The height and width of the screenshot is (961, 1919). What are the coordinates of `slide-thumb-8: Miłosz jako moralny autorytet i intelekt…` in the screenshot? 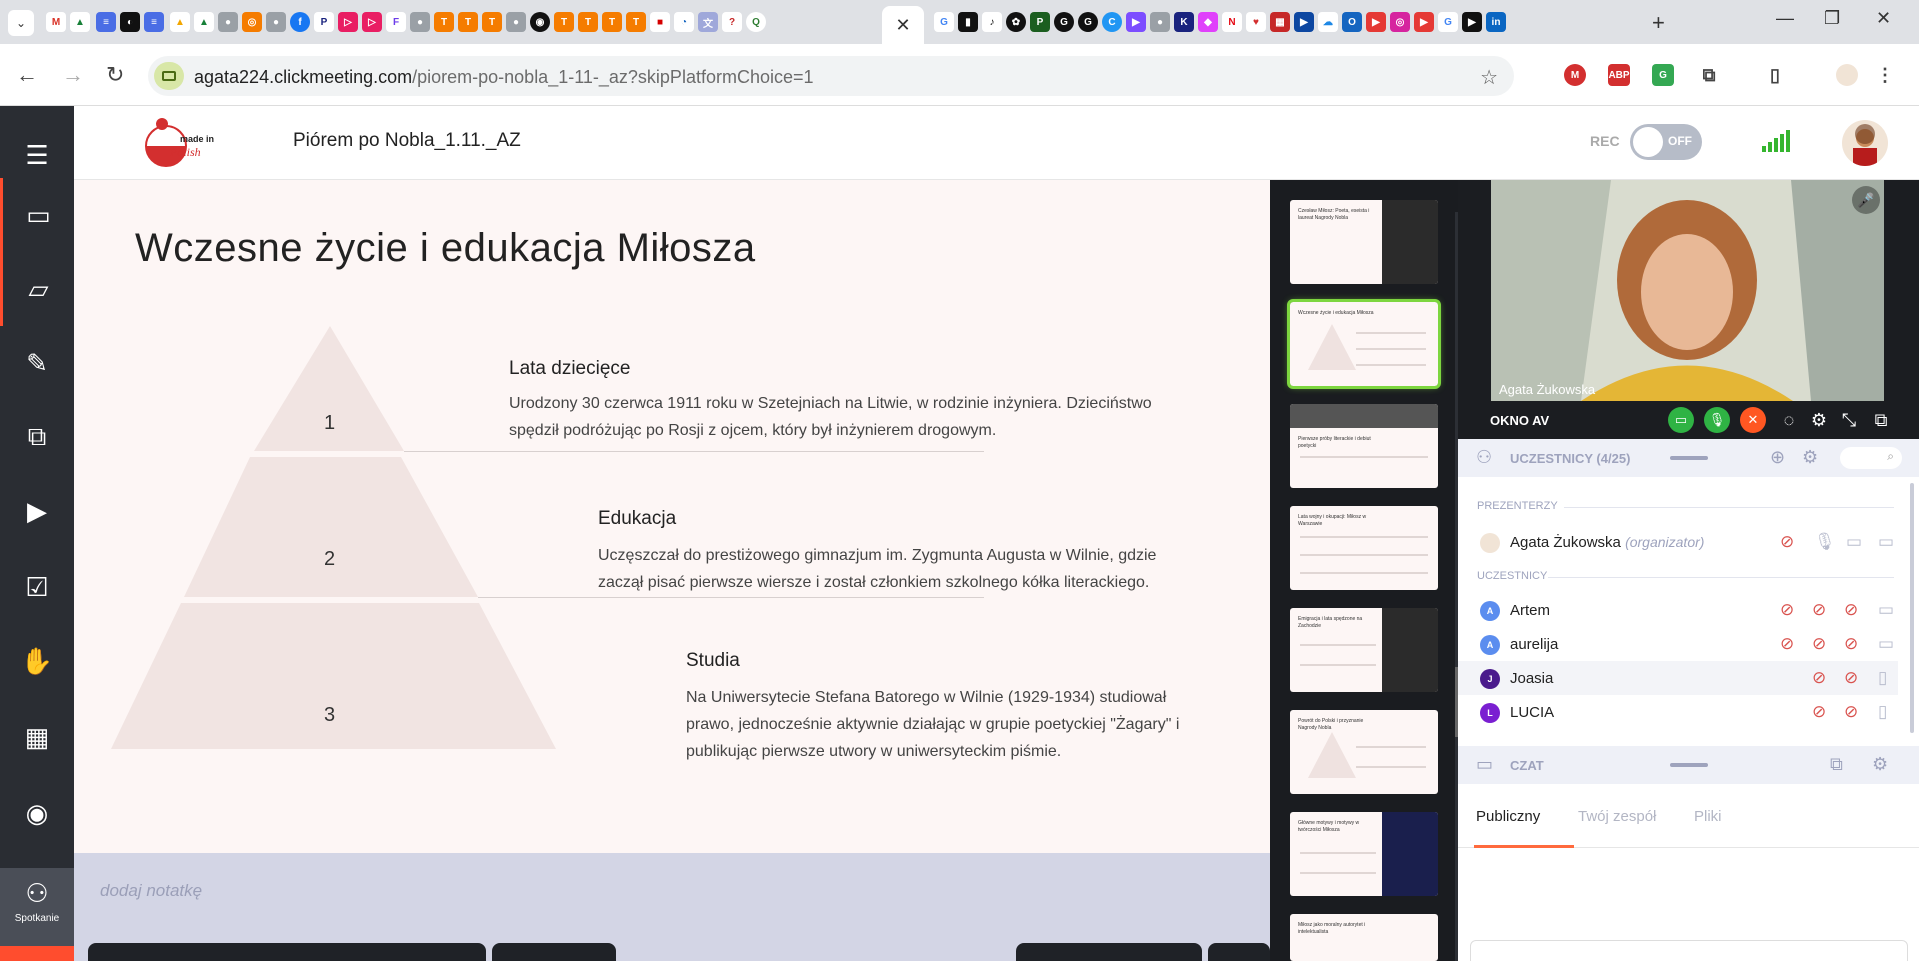 It's located at (1364, 937).